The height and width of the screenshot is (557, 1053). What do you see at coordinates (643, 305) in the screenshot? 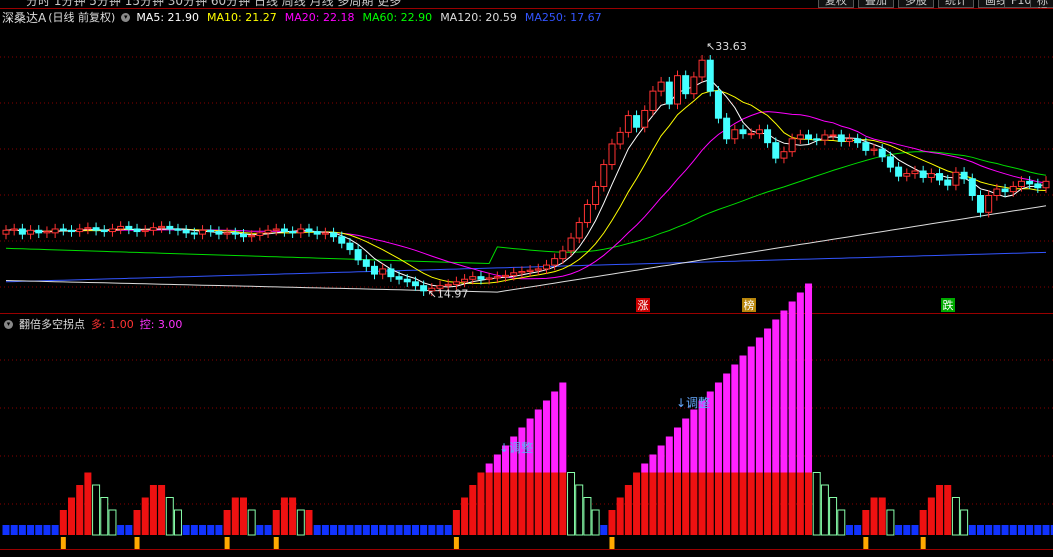
I see `event-marker-label: 涨` at bounding box center [643, 305].